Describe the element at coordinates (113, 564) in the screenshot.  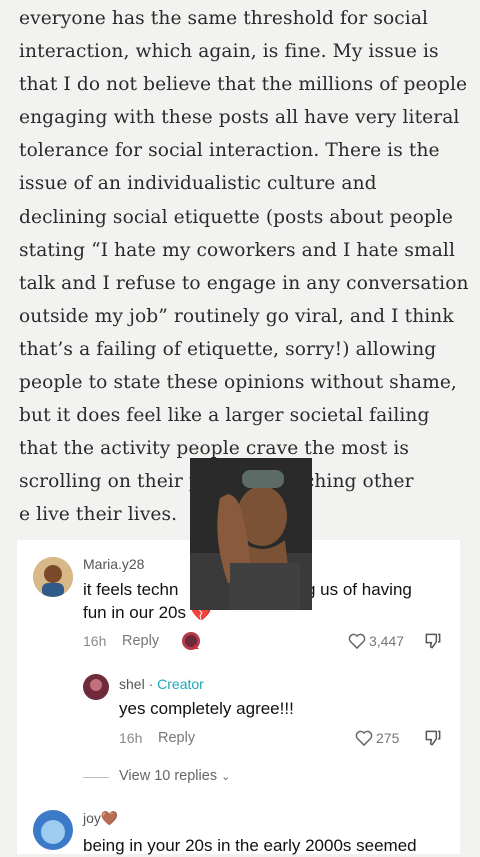
I see `comment-username: Maria.y28` at that location.